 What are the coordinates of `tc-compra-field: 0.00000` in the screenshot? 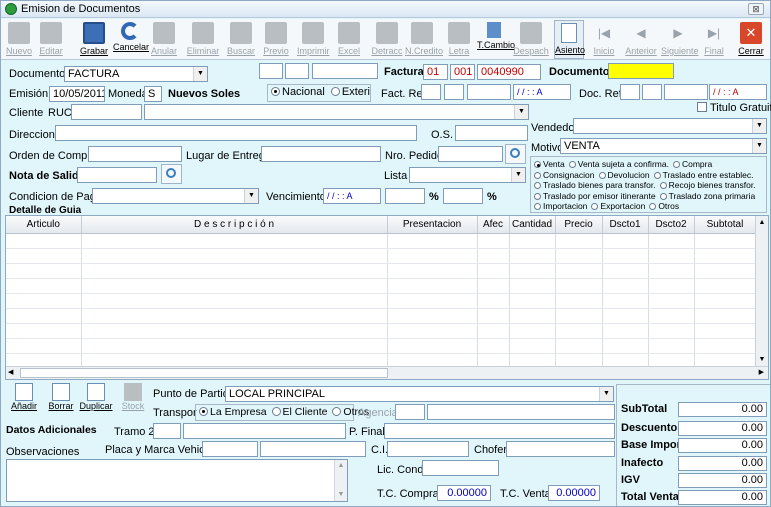 It's located at (464, 493).